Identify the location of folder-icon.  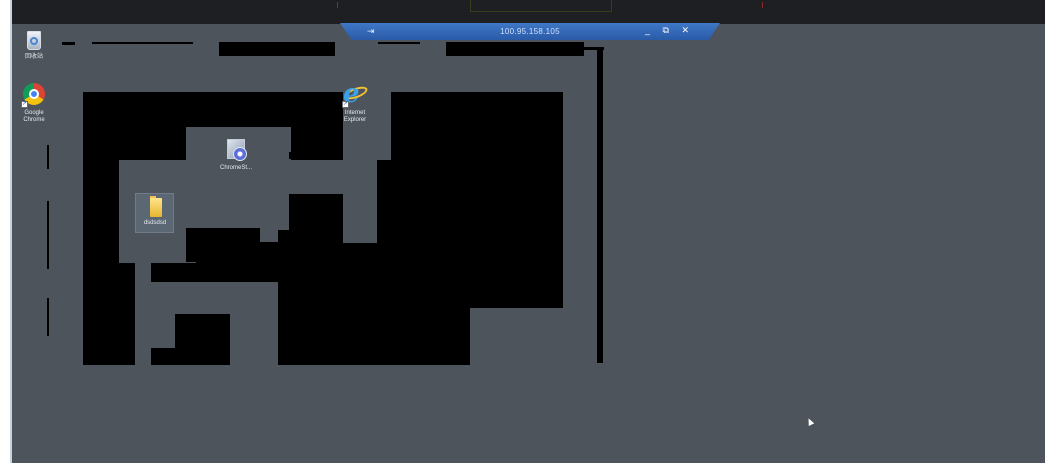
(155, 207).